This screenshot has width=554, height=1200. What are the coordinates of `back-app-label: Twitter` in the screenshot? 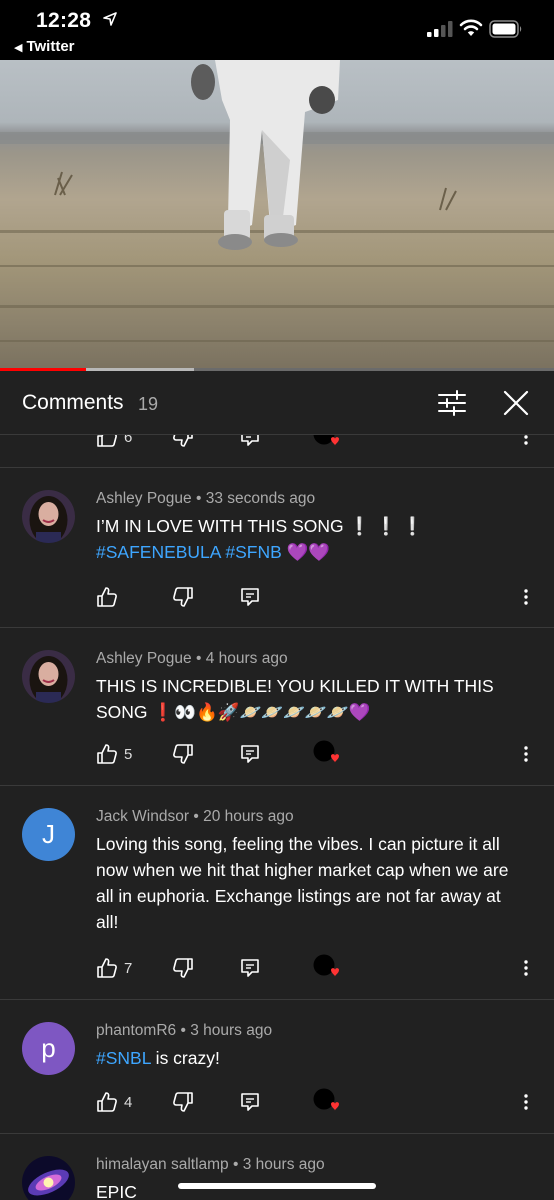 It's located at (50, 46).